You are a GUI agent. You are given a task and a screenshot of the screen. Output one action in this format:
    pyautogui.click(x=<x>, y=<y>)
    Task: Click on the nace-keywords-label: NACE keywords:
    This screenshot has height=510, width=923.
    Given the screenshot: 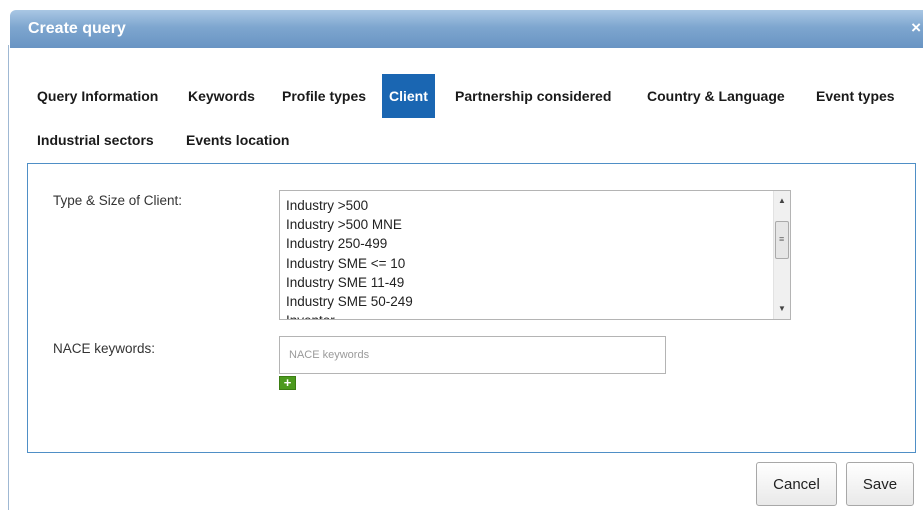 What is the action you would take?
    pyautogui.click(x=104, y=348)
    